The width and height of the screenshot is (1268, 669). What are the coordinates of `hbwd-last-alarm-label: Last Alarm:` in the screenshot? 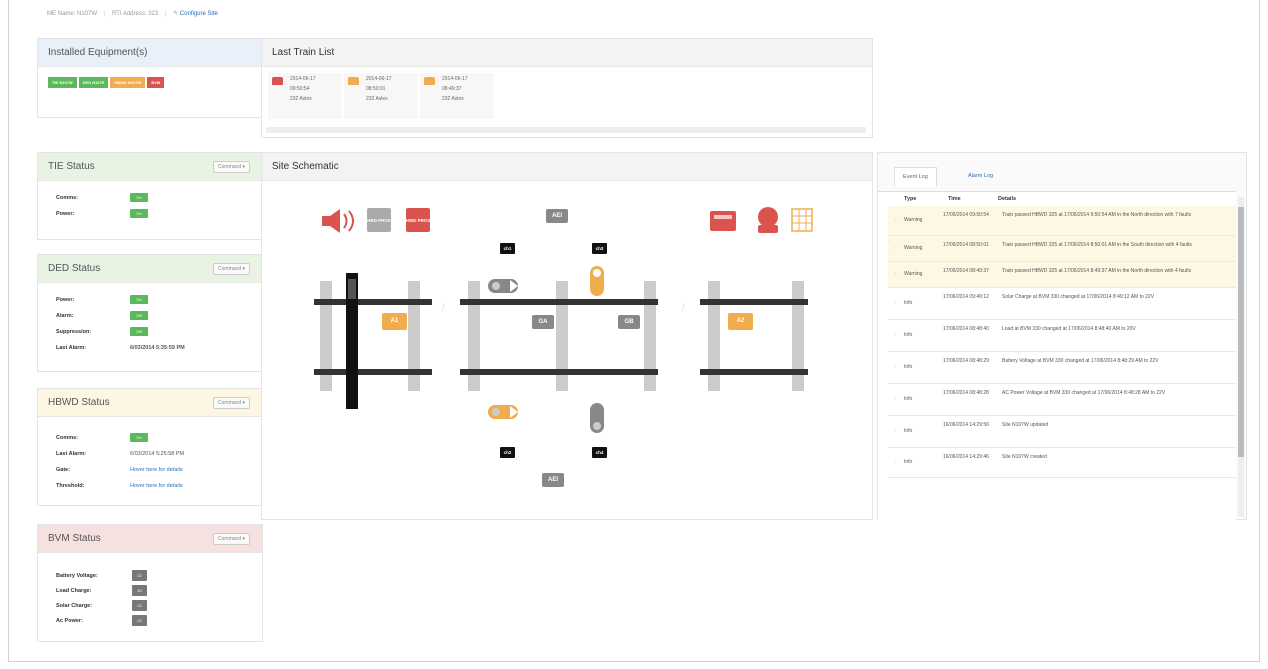 It's located at (71, 454).